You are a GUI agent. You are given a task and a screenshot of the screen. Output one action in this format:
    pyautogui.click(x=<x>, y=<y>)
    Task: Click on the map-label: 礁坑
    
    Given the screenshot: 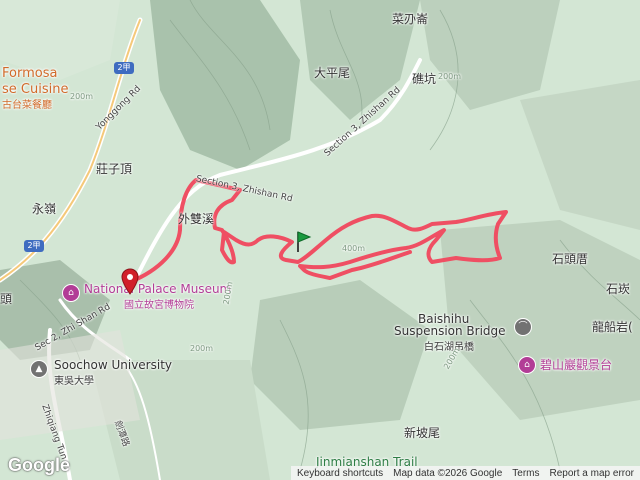 What is the action you would take?
    pyautogui.click(x=424, y=79)
    